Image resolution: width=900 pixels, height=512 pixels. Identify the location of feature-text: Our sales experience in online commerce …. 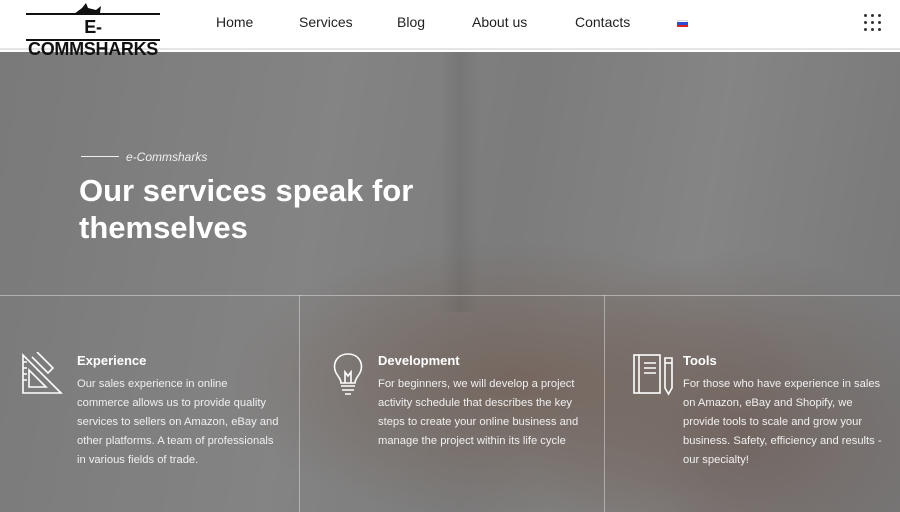
(178, 422).